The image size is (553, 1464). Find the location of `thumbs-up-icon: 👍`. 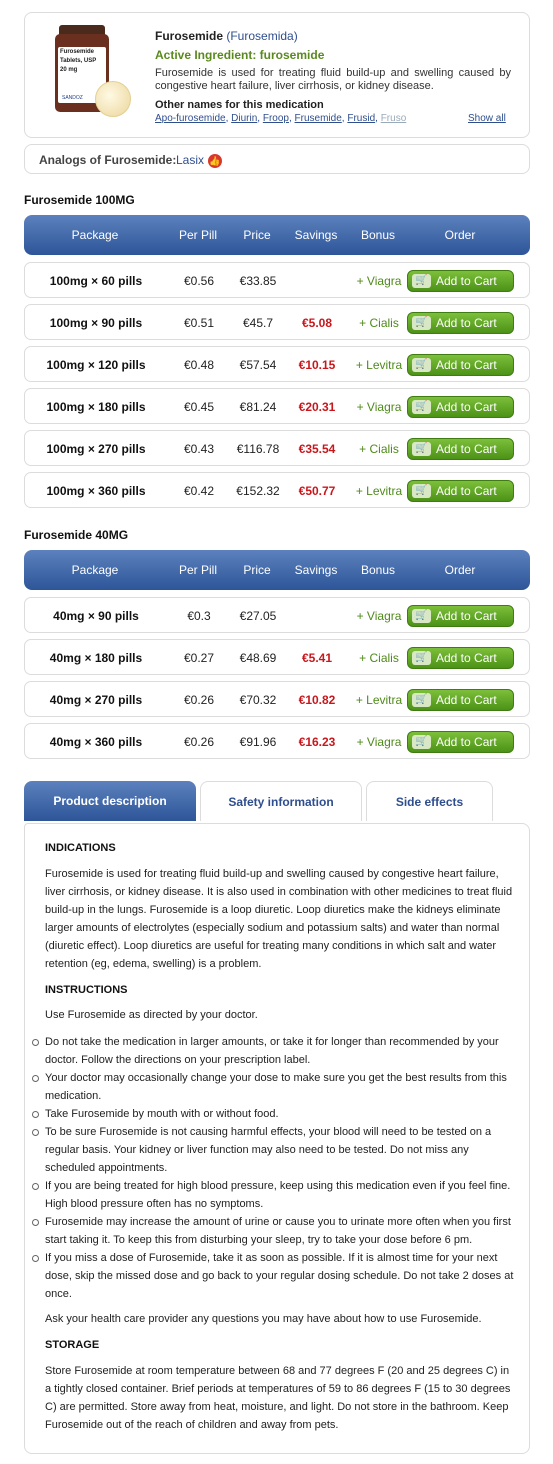

thumbs-up-icon: 👍 is located at coordinates (215, 161).